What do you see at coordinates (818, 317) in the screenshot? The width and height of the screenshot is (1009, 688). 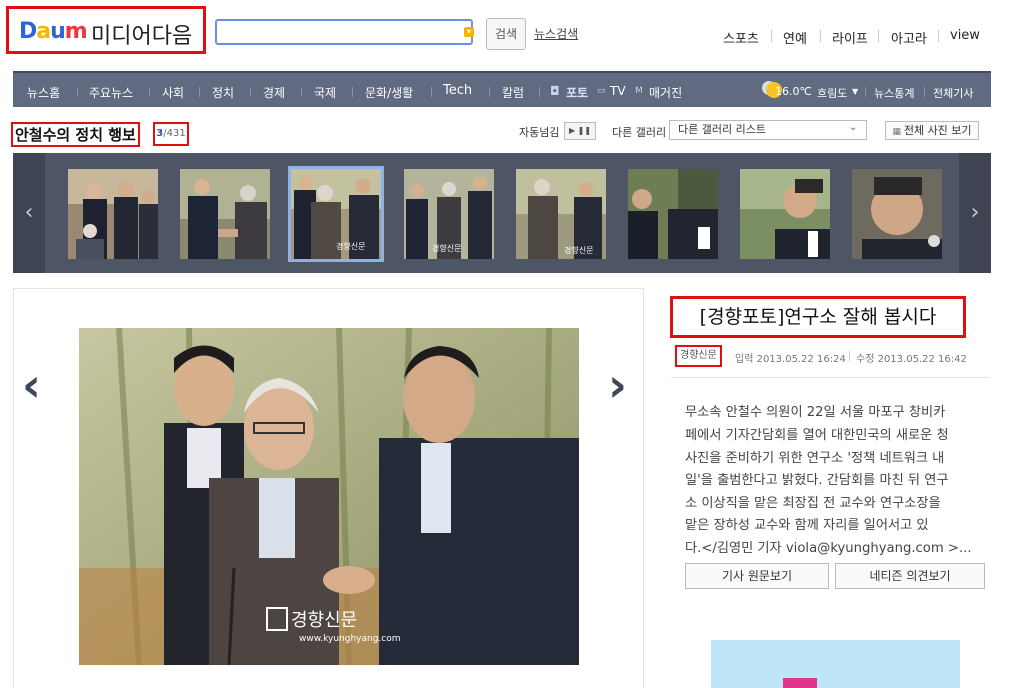 I see `article-headline: [경향포토]연구소 잘해 봅시다` at bounding box center [818, 317].